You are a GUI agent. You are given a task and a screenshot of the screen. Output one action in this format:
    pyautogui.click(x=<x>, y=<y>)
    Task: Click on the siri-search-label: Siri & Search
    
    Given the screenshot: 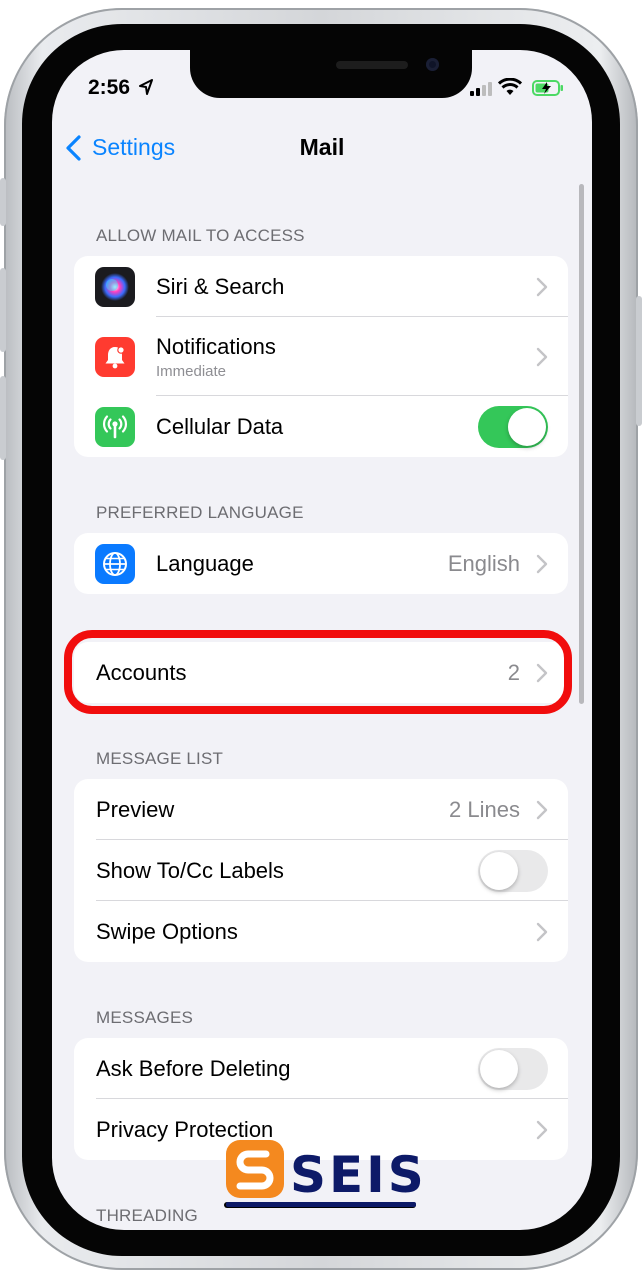 What is the action you would take?
    pyautogui.click(x=220, y=286)
    